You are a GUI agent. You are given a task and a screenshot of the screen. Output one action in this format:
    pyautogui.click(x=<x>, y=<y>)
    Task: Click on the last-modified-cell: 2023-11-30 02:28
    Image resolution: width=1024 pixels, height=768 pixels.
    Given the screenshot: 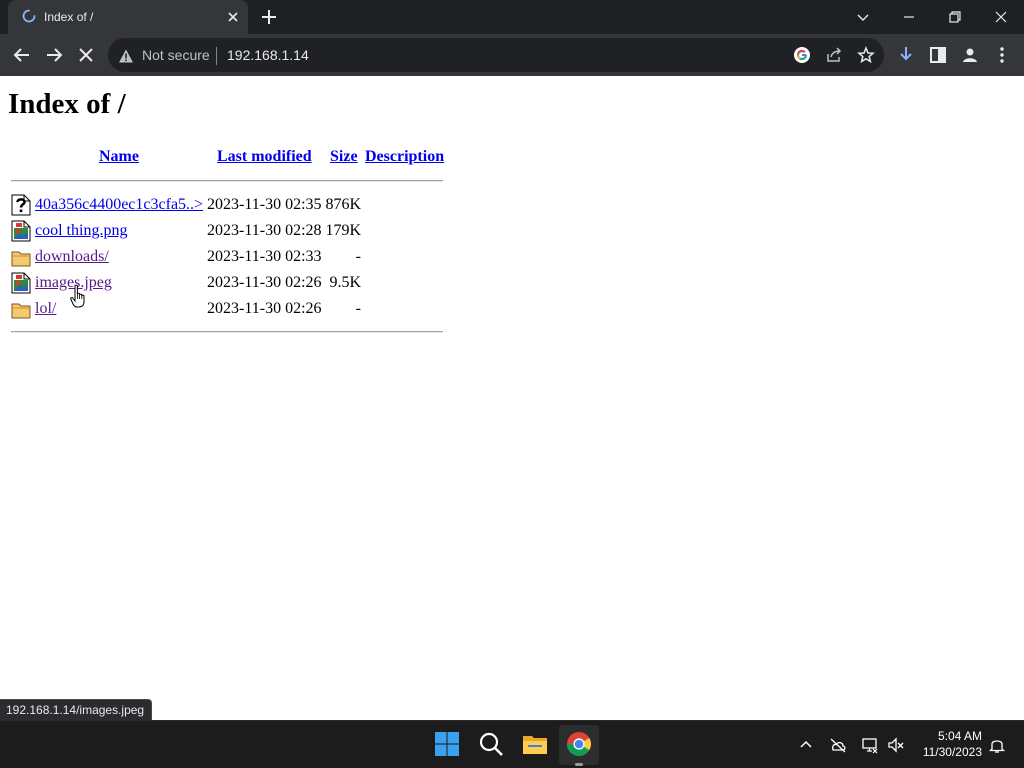 What is the action you would take?
    pyautogui.click(x=264, y=230)
    